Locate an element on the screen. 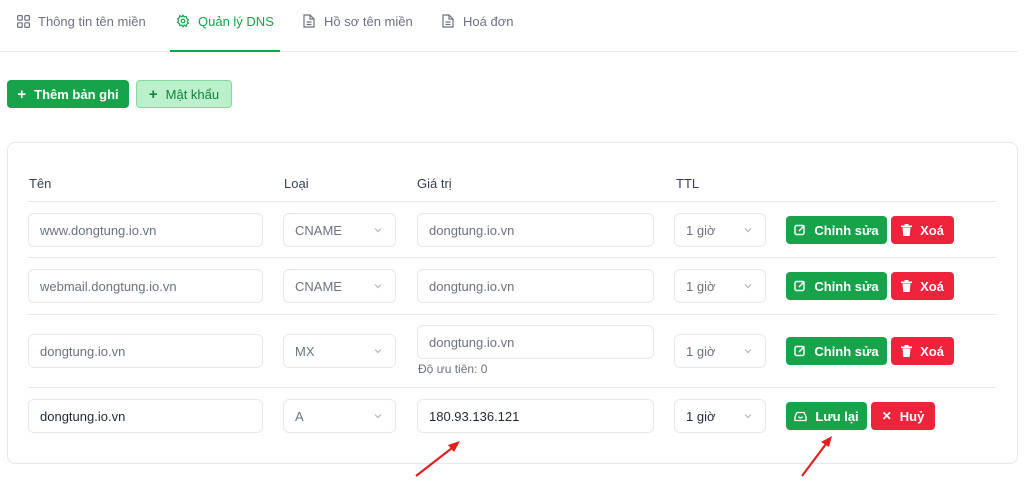 This screenshot has width=1024, height=492. cancel-button: ✕ Huỷ is located at coordinates (903, 416).